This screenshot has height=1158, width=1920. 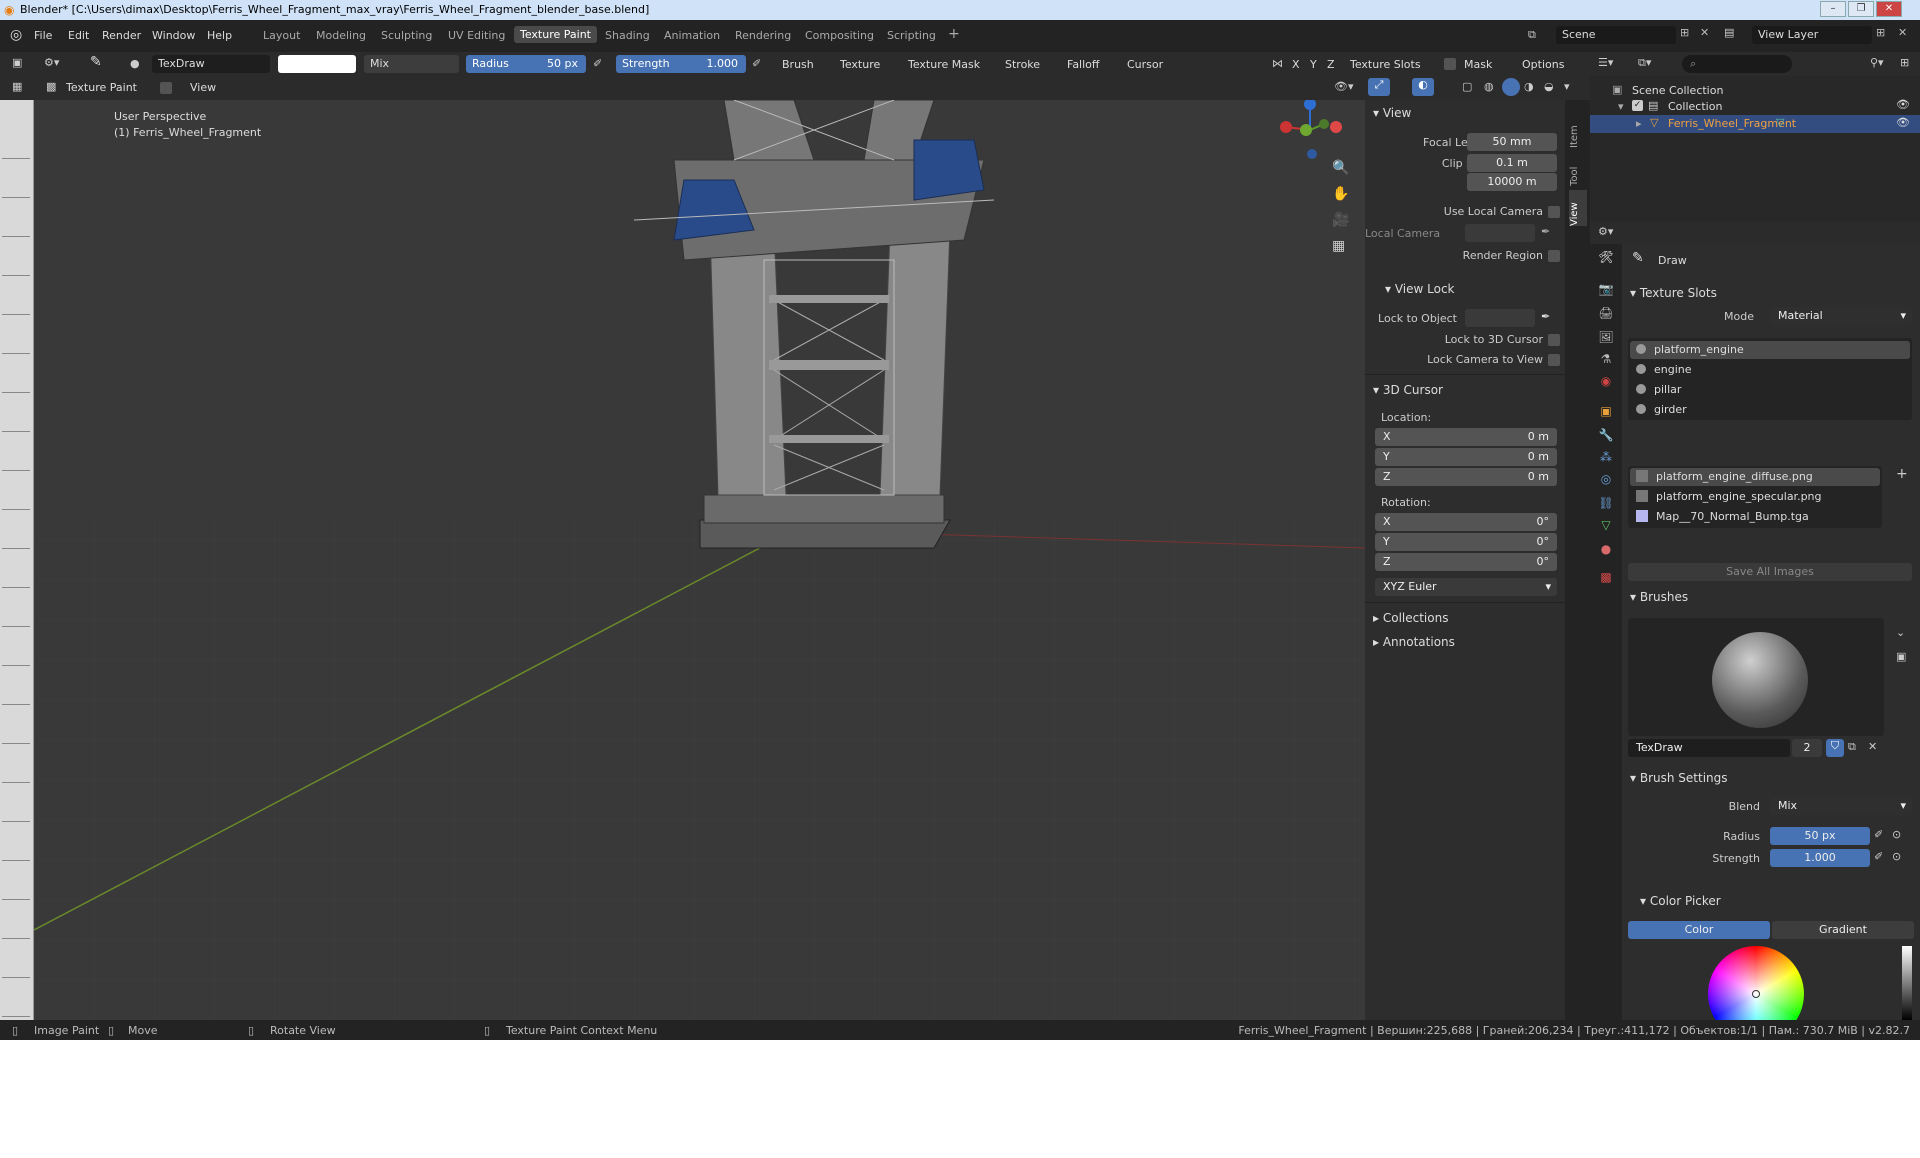 What do you see at coordinates (1466, 477) in the screenshot?
I see `cursor-location-z: Z 0 m` at bounding box center [1466, 477].